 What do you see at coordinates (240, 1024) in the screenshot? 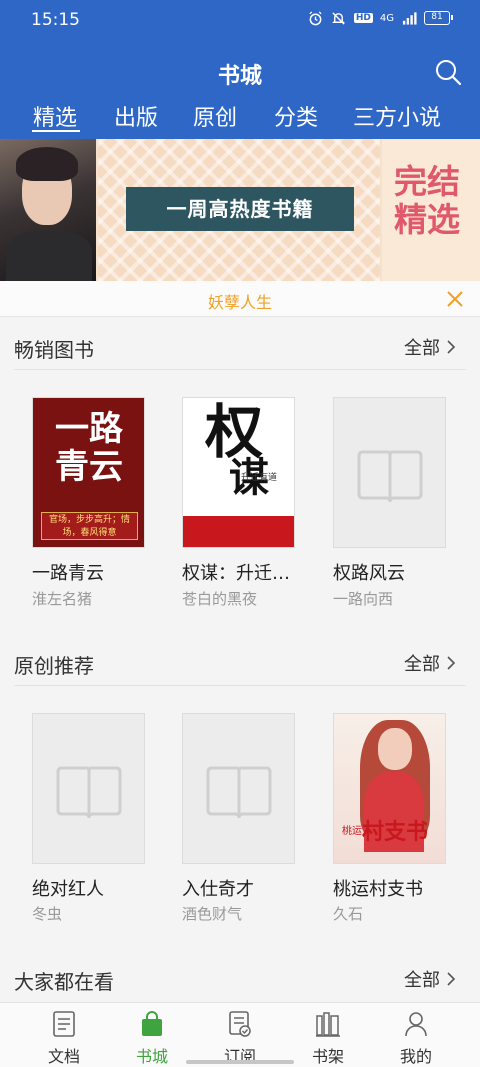
I see `subscription-icon` at bounding box center [240, 1024].